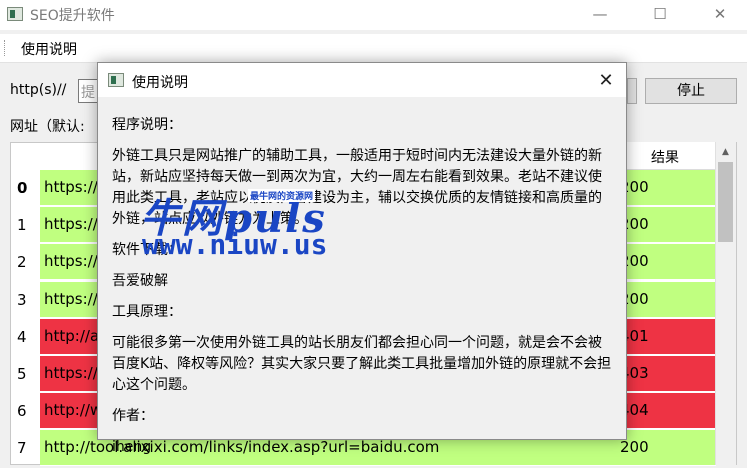 This screenshot has width=747, height=468. Describe the element at coordinates (660, 14) in the screenshot. I see `maximize-icon: ☐` at that location.